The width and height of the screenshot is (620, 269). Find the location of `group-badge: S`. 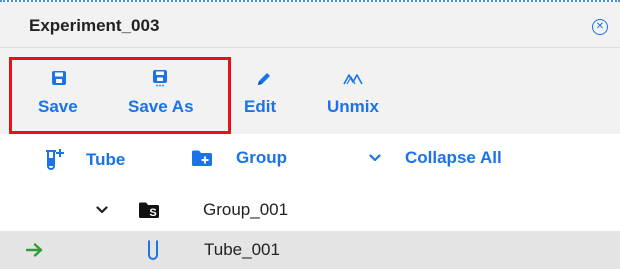

group-badge: S is located at coordinates (152, 213).